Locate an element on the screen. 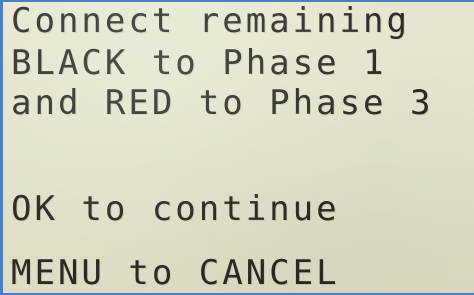 Image resolution: width=474 pixels, height=295 pixels. instruction-line-3: and RED to Phase 3 is located at coordinates (222, 103).